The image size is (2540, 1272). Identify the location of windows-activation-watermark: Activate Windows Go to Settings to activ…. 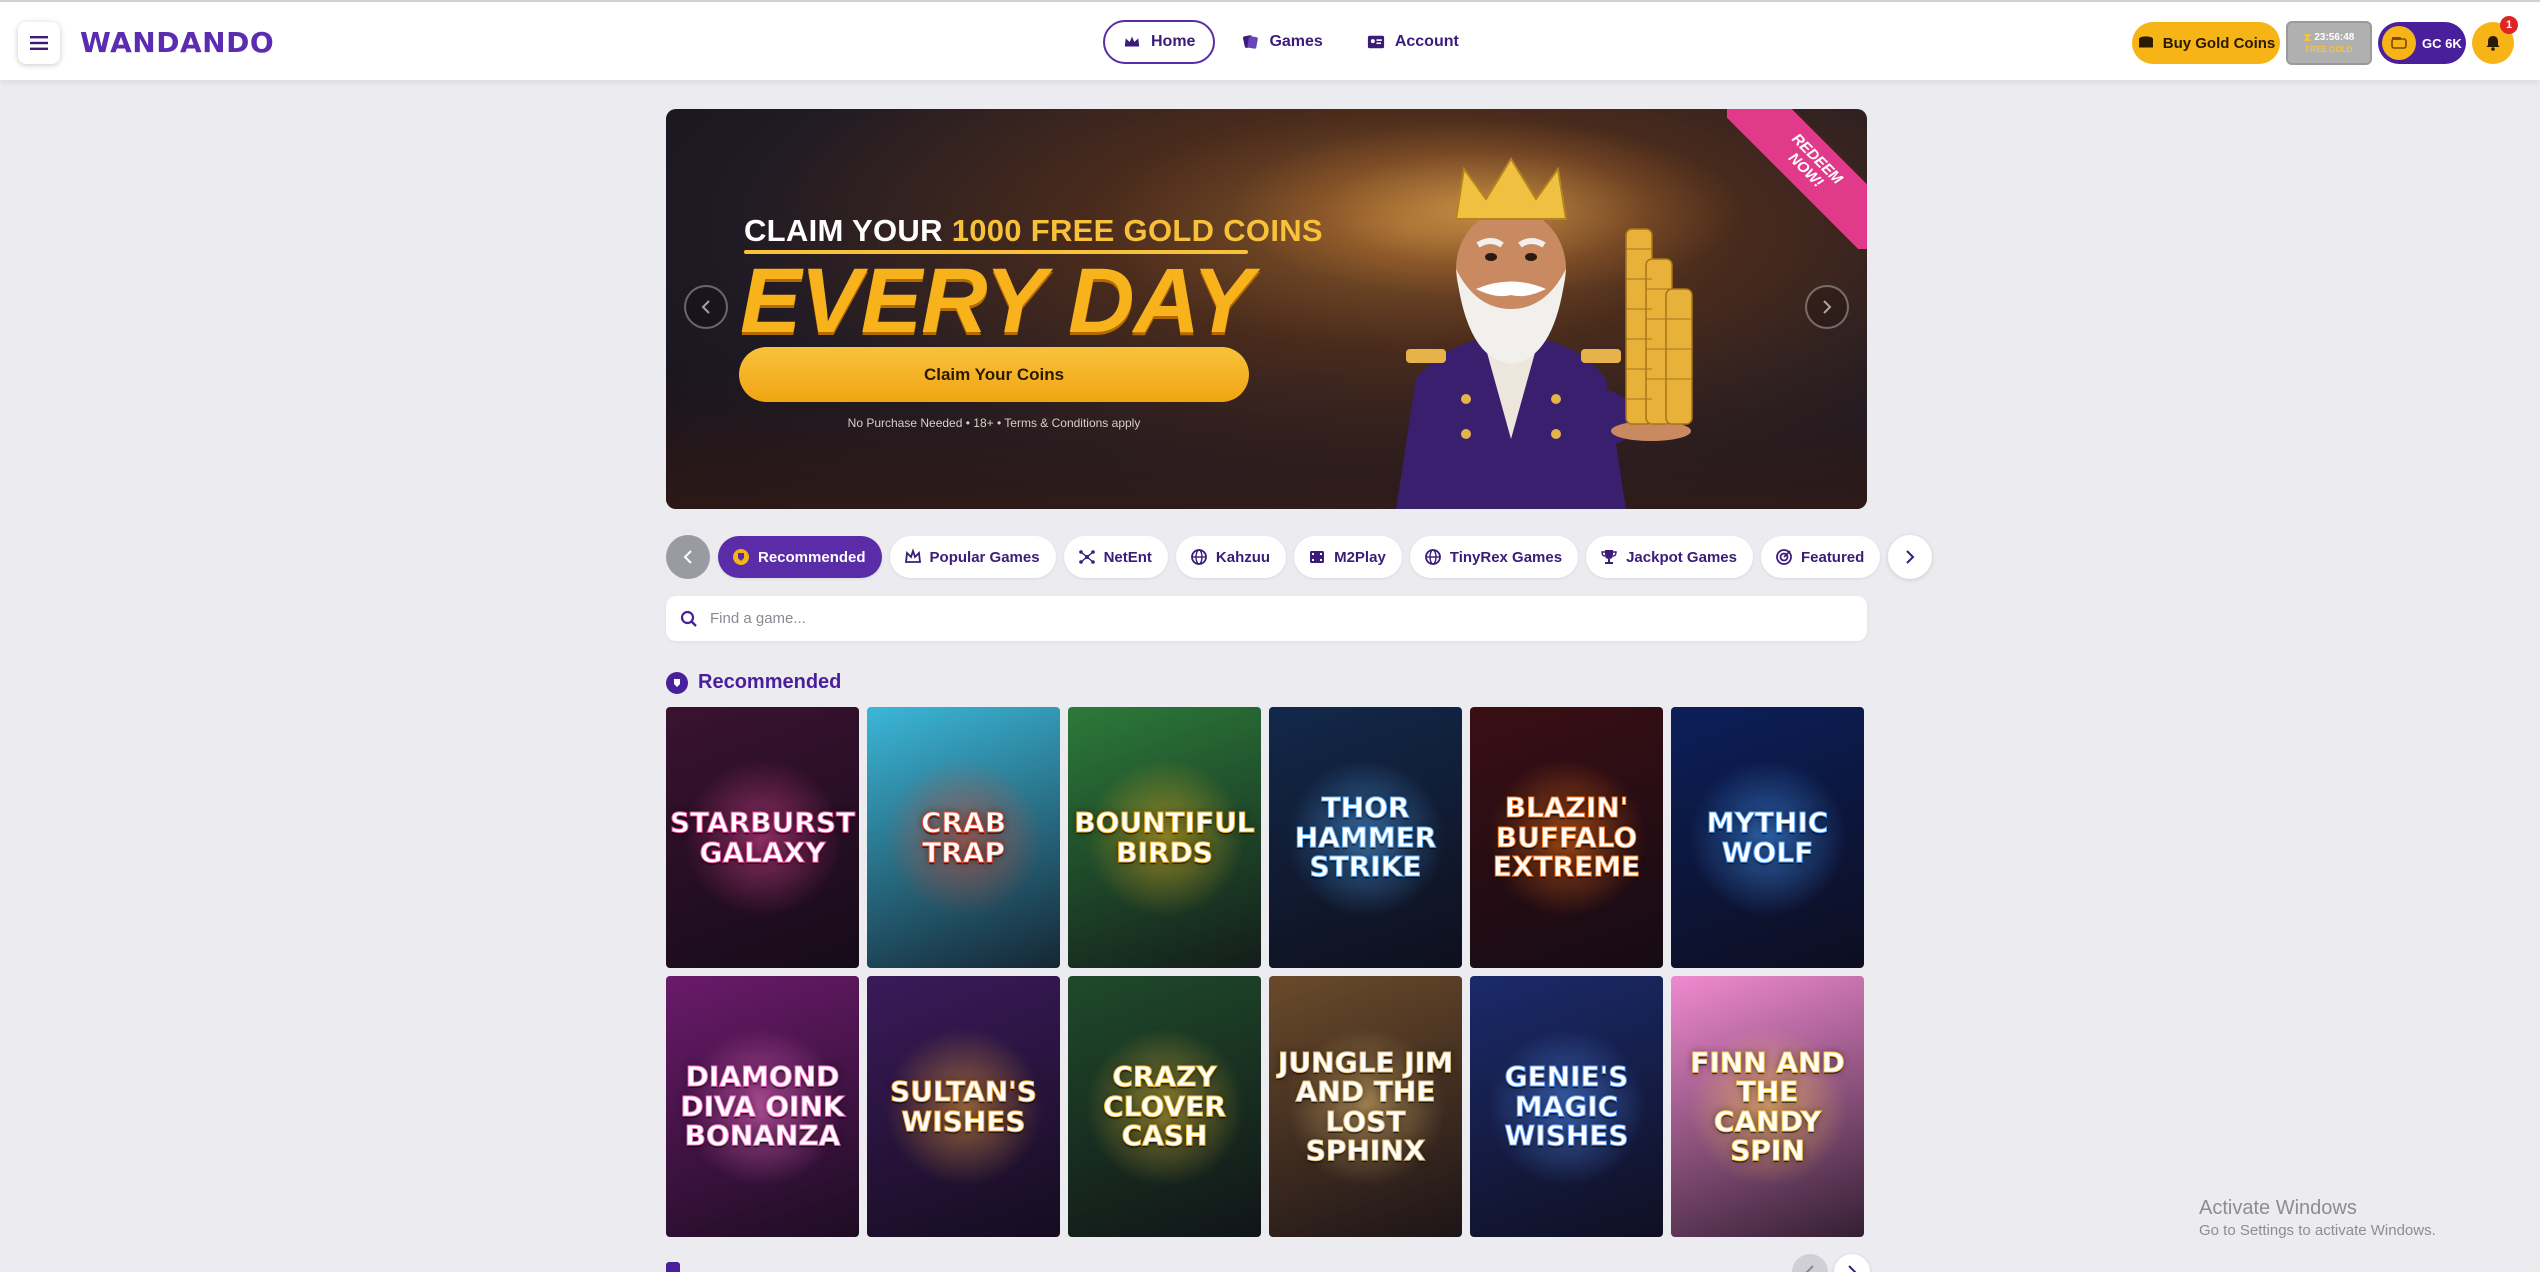
(2317, 1218).